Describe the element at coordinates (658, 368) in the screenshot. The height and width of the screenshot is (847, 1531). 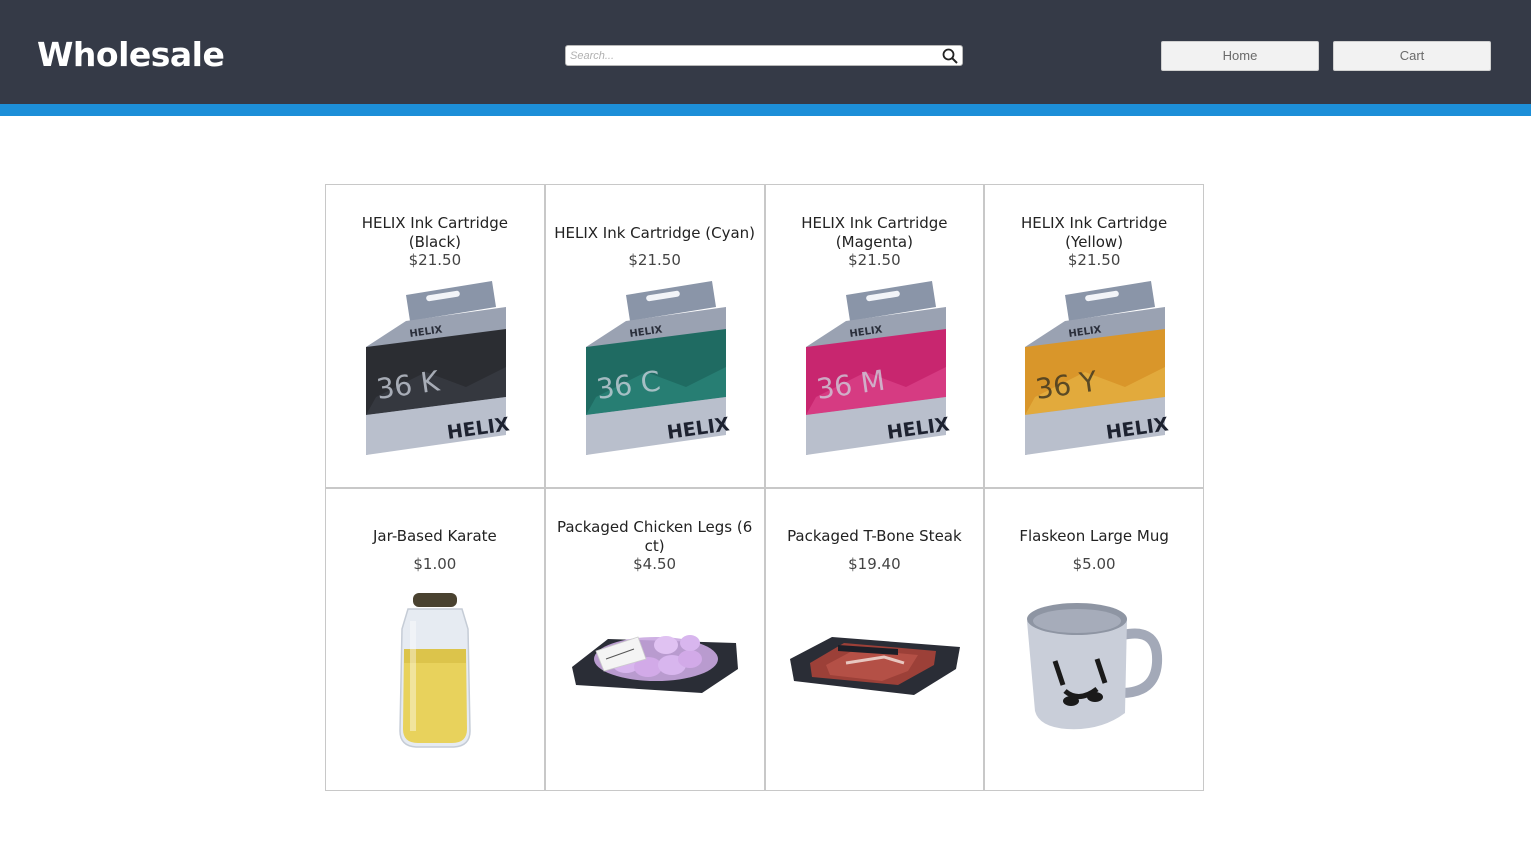
I see `ink-cartridge-cyan-image: HELIX 36 C HELIX` at that location.